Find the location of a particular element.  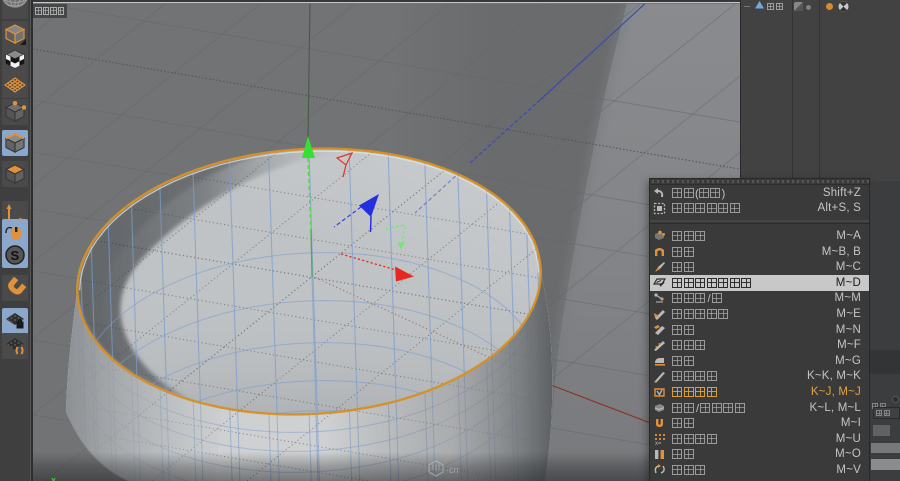

svg-text: S is located at coordinates (15, 255).